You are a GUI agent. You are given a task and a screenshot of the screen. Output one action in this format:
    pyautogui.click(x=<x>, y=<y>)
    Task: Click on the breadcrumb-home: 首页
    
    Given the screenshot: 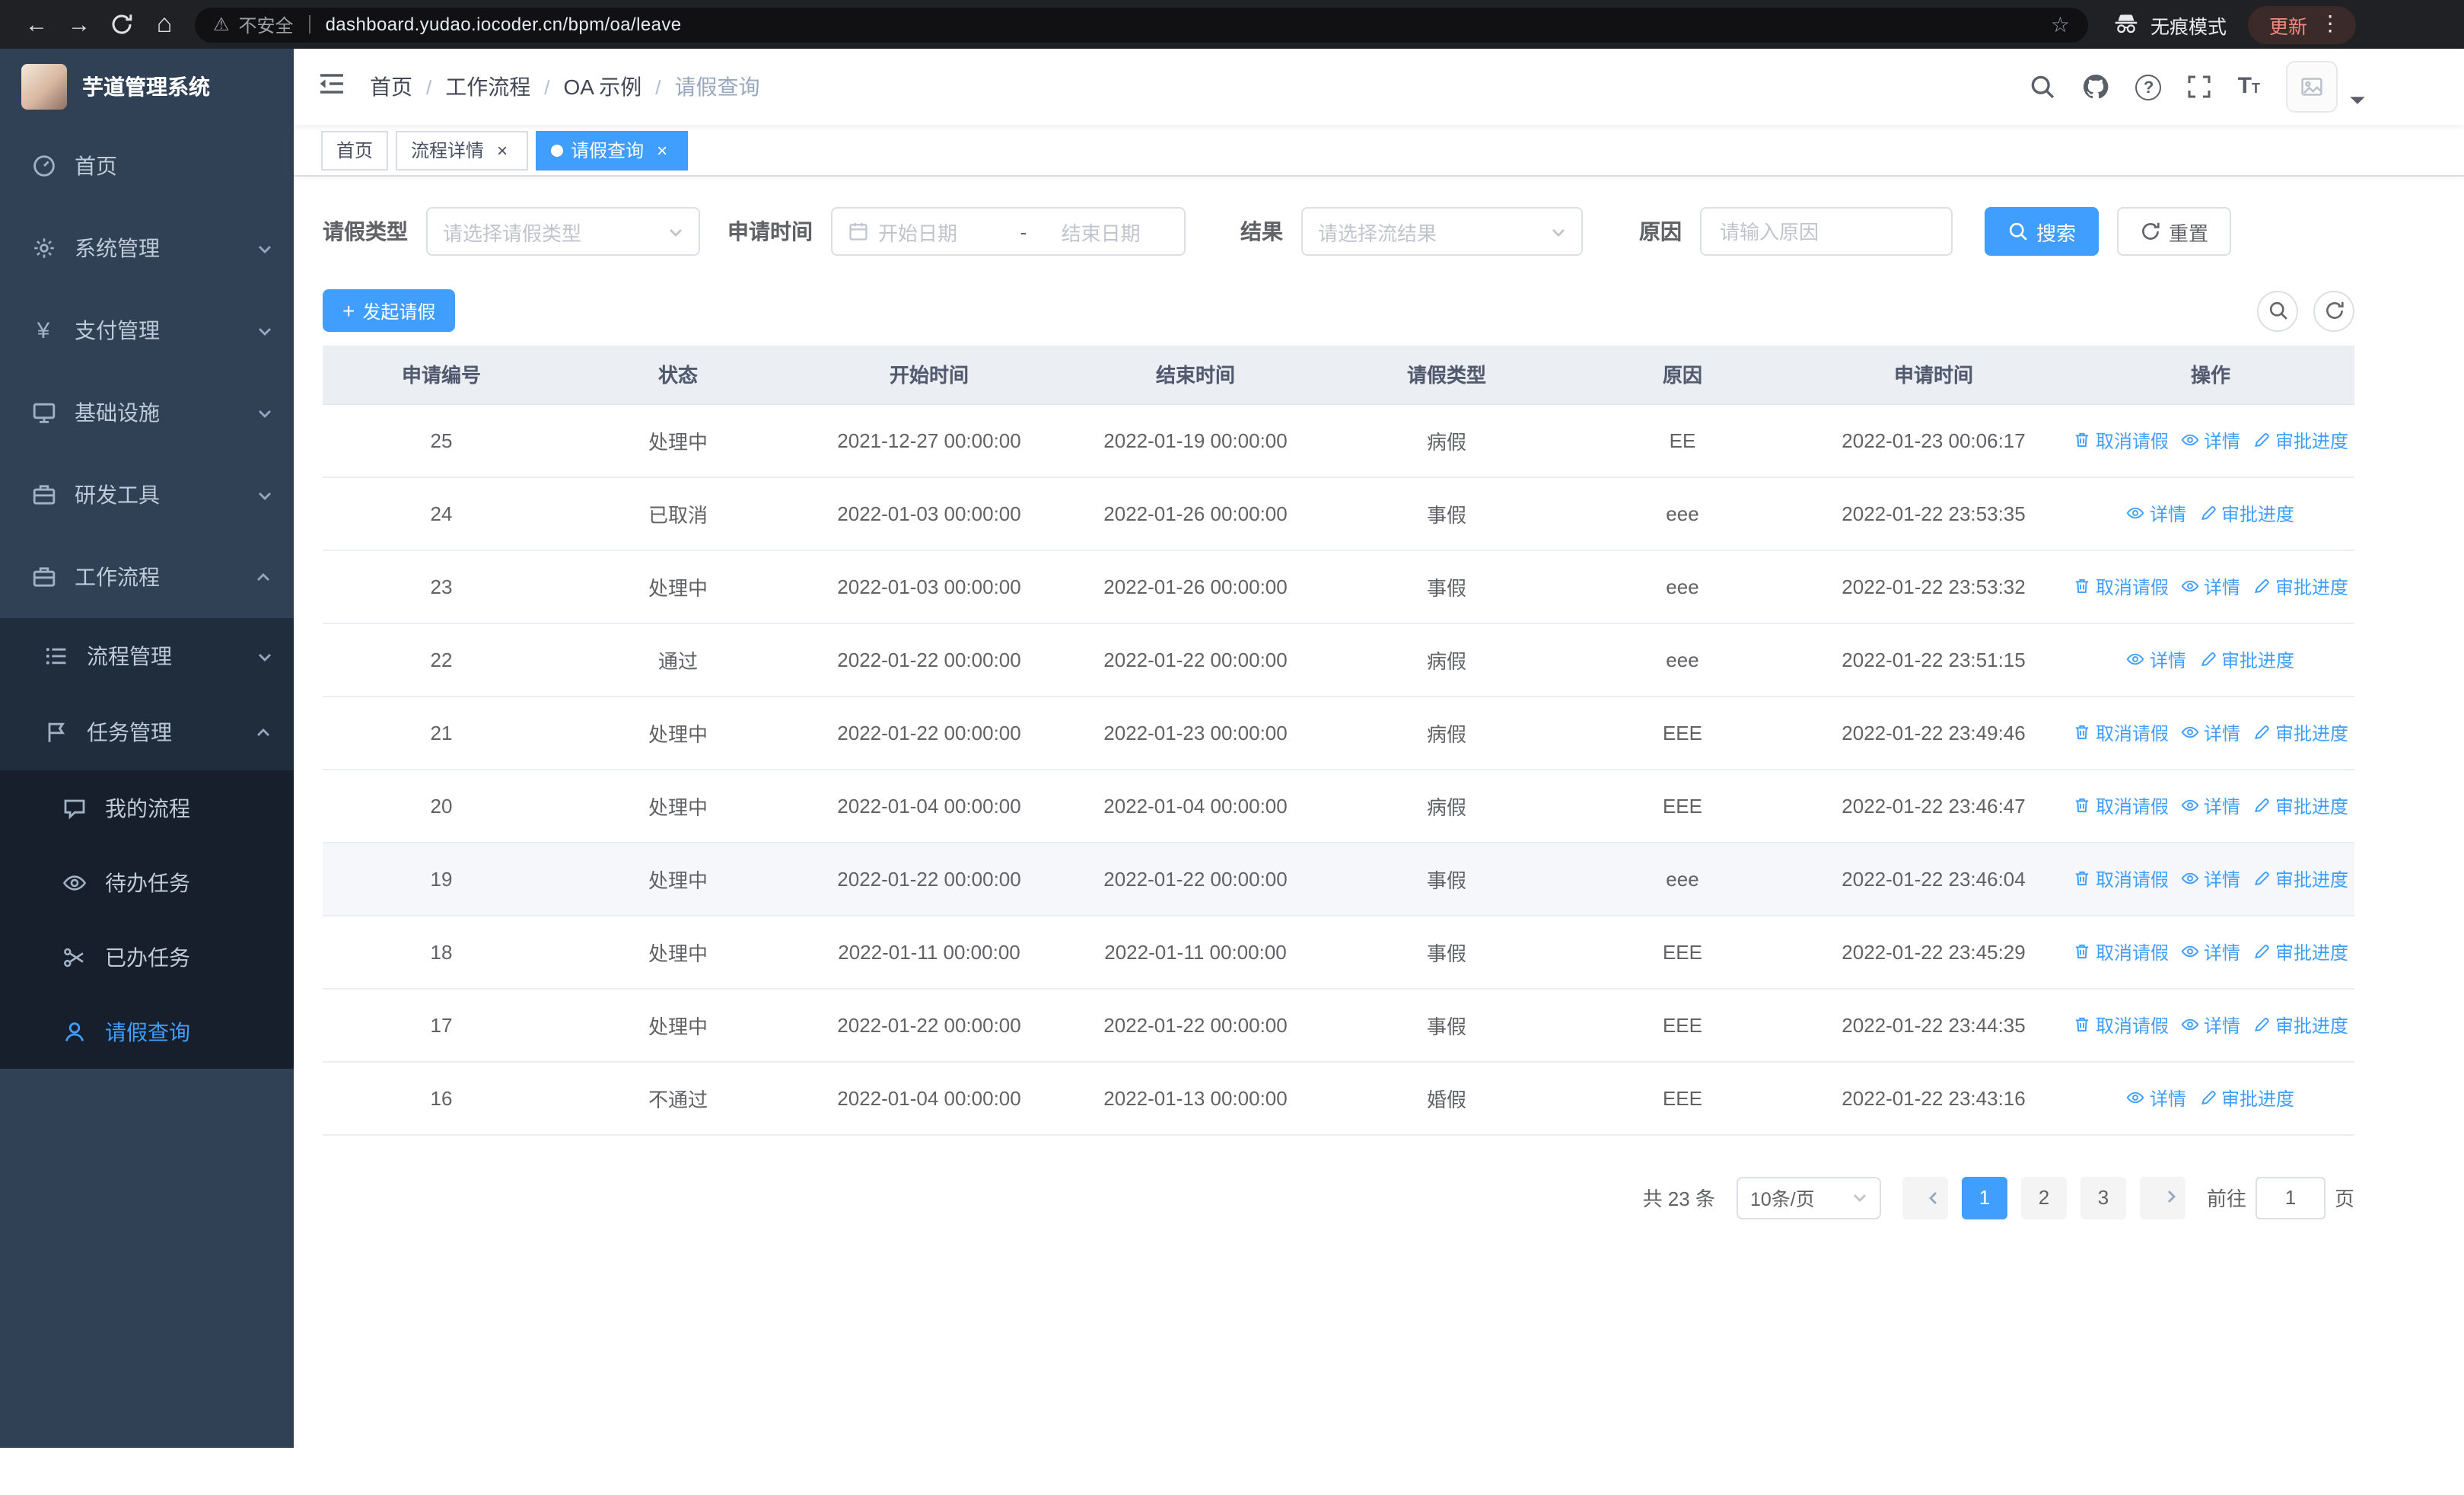 What is the action you would take?
    pyautogui.click(x=391, y=87)
    